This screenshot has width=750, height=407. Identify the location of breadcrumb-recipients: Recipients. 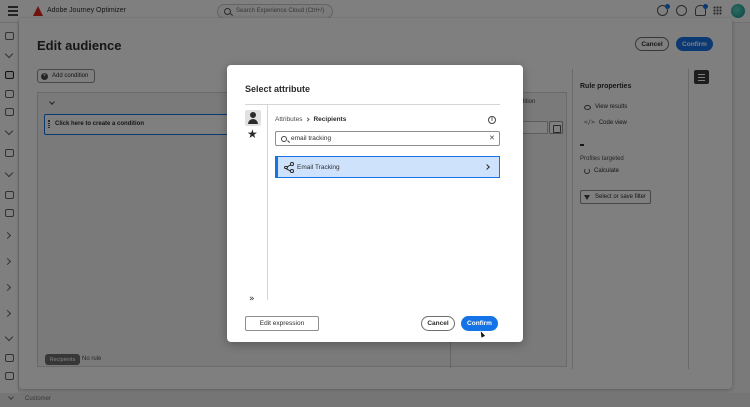
(330, 119).